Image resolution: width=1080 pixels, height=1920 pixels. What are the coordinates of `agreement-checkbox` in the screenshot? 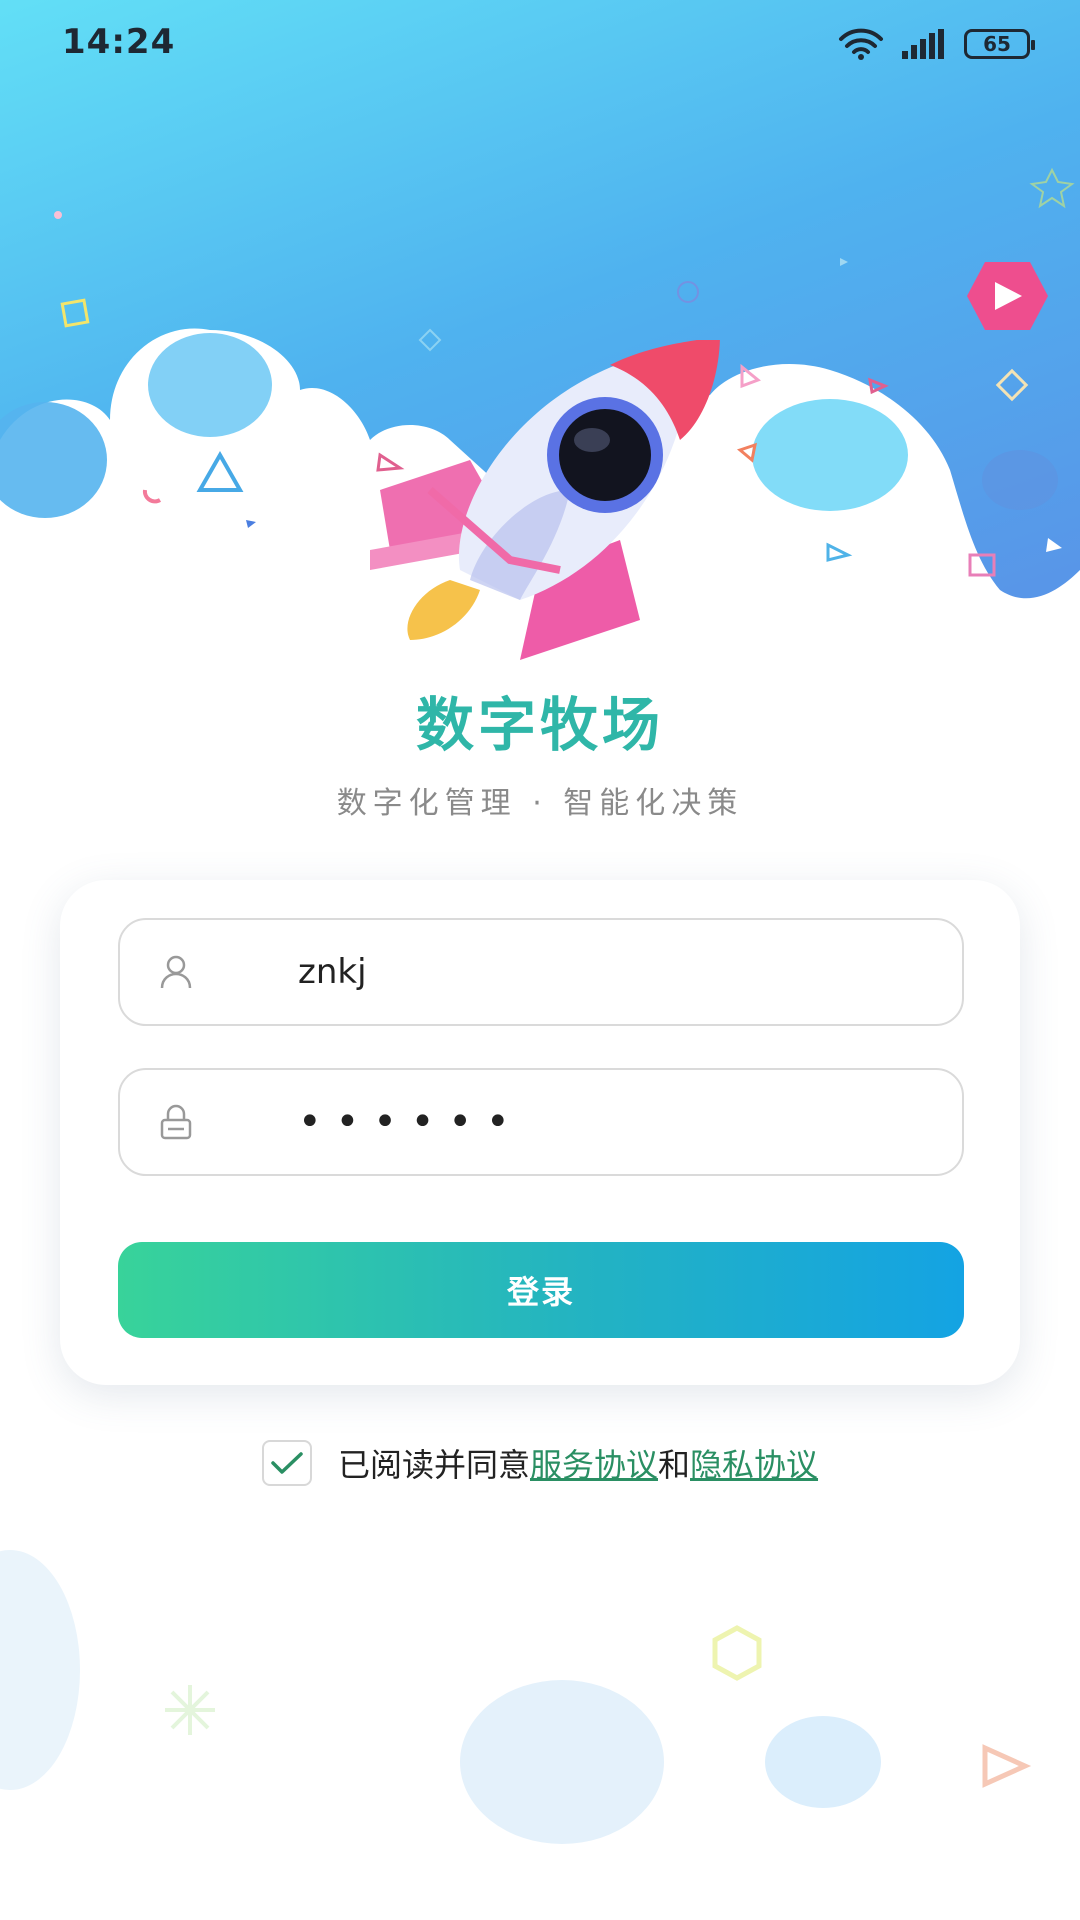 It's located at (286, 1463).